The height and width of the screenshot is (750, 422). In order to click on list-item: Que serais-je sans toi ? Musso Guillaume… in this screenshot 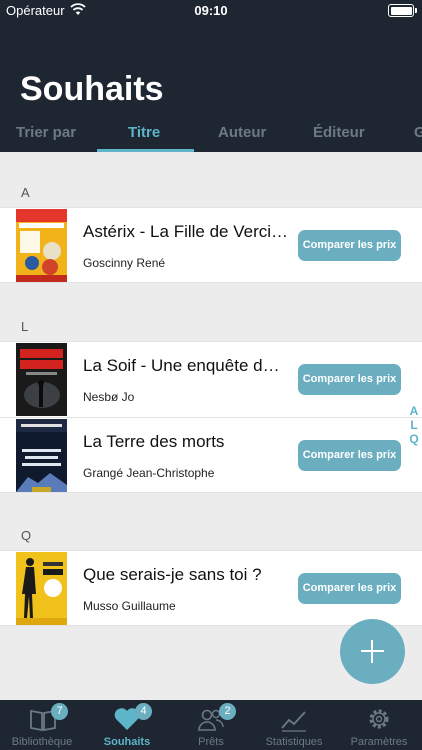, I will do `click(211, 588)`.